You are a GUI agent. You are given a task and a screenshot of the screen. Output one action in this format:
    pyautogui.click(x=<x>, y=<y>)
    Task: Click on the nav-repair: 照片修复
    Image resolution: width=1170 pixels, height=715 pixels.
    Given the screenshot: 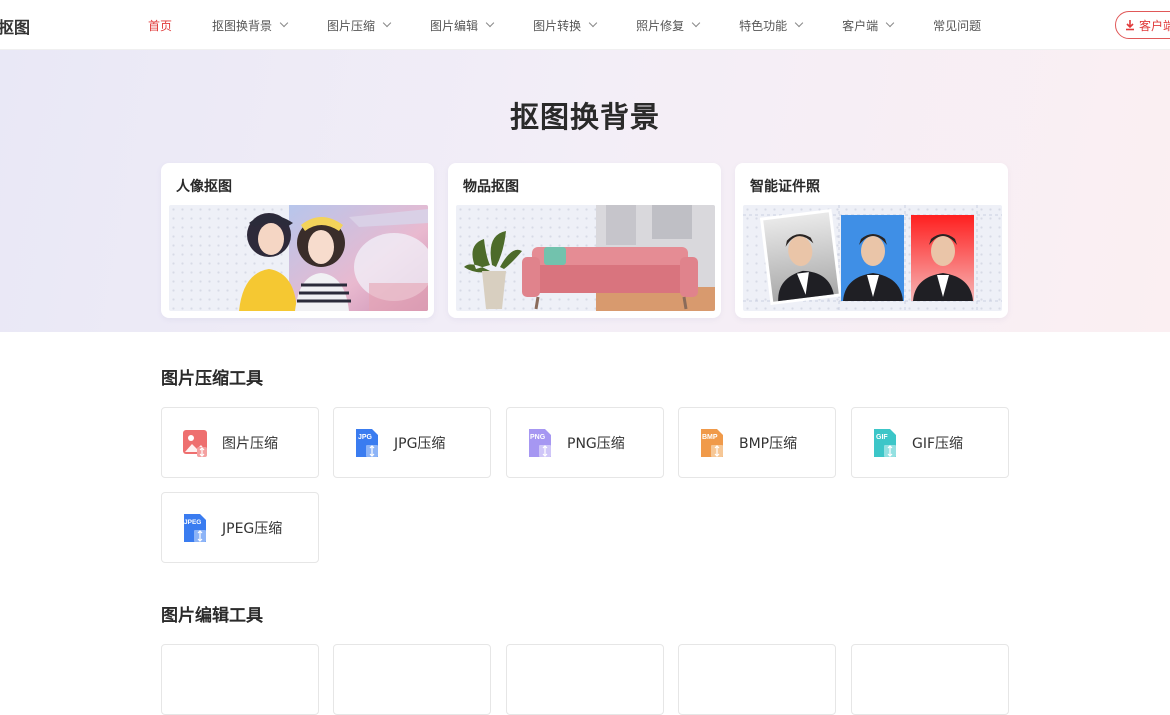 What is the action you would take?
    pyautogui.click(x=668, y=25)
    